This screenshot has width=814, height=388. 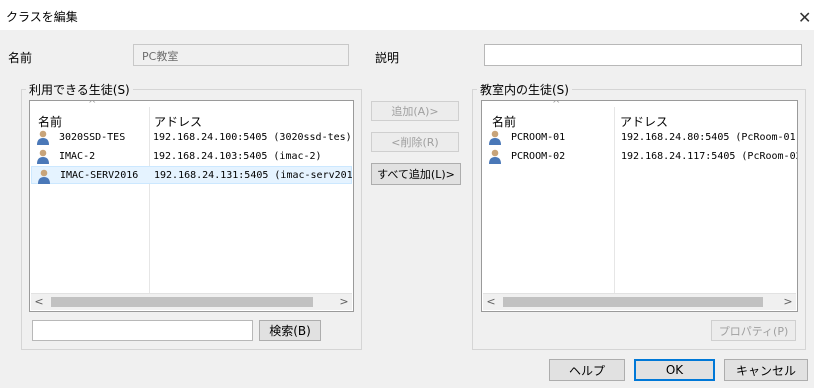 I want to click on student-address: 192.168.24.100:5405 (3020ssd-tes), so click(x=252, y=137).